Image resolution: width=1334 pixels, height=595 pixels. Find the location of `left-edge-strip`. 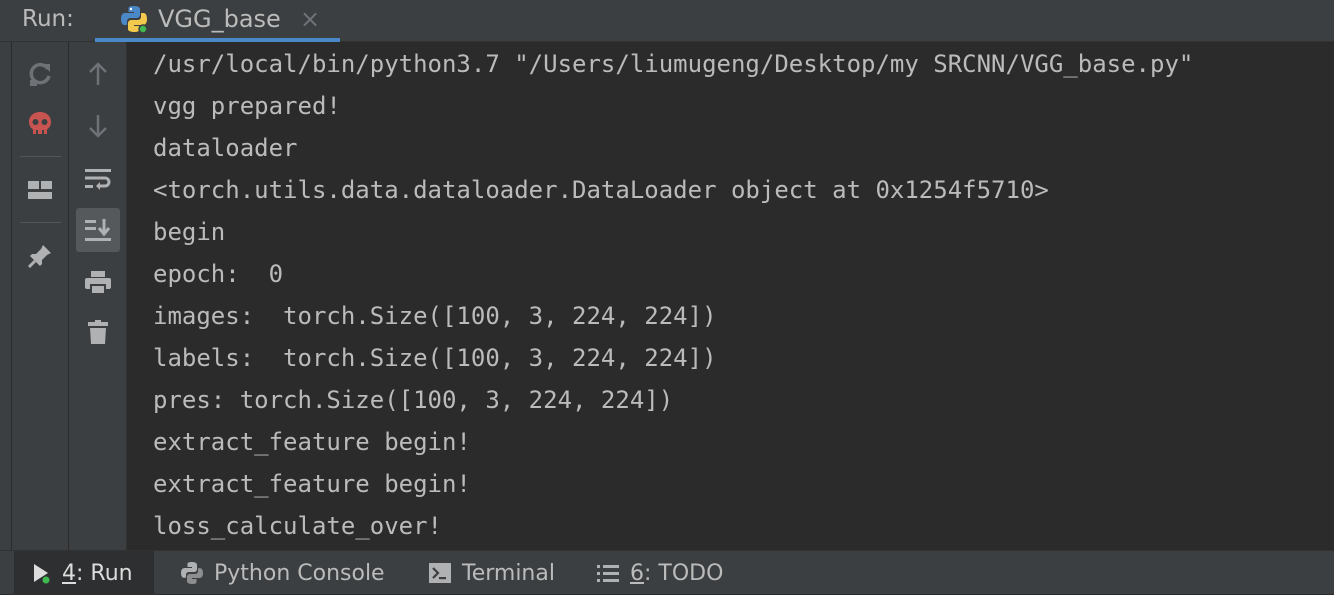

left-edge-strip is located at coordinates (6, 297).